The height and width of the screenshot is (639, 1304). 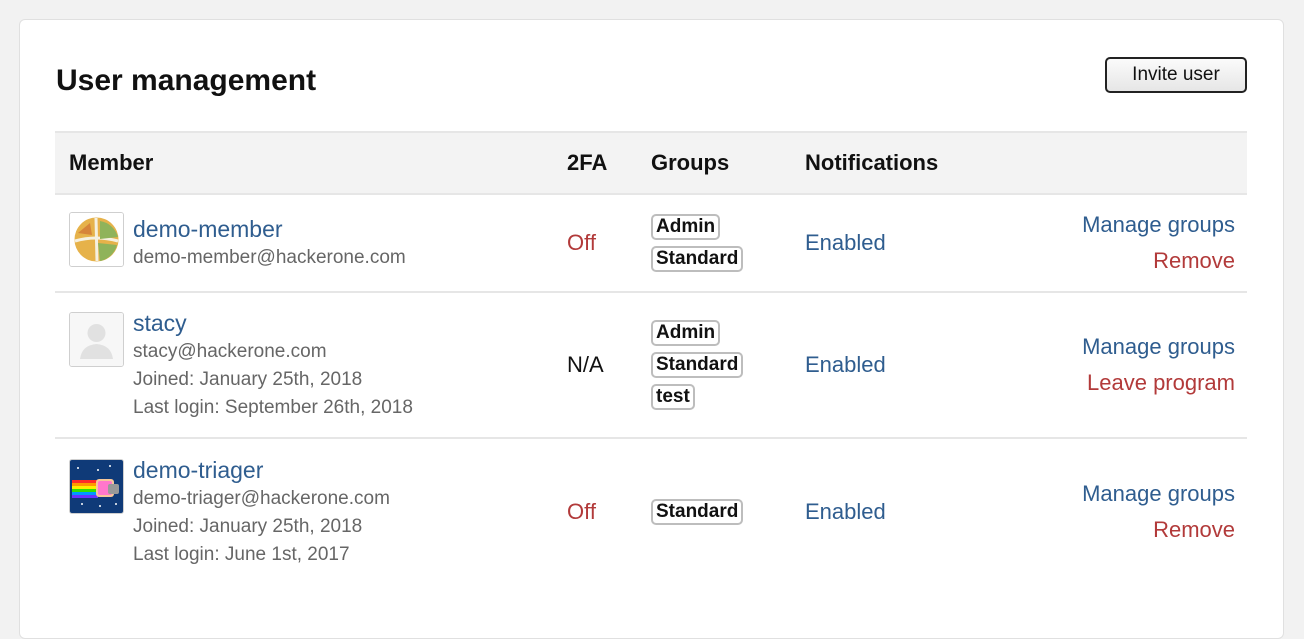 I want to click on member-name: demo-member, so click(x=269, y=229).